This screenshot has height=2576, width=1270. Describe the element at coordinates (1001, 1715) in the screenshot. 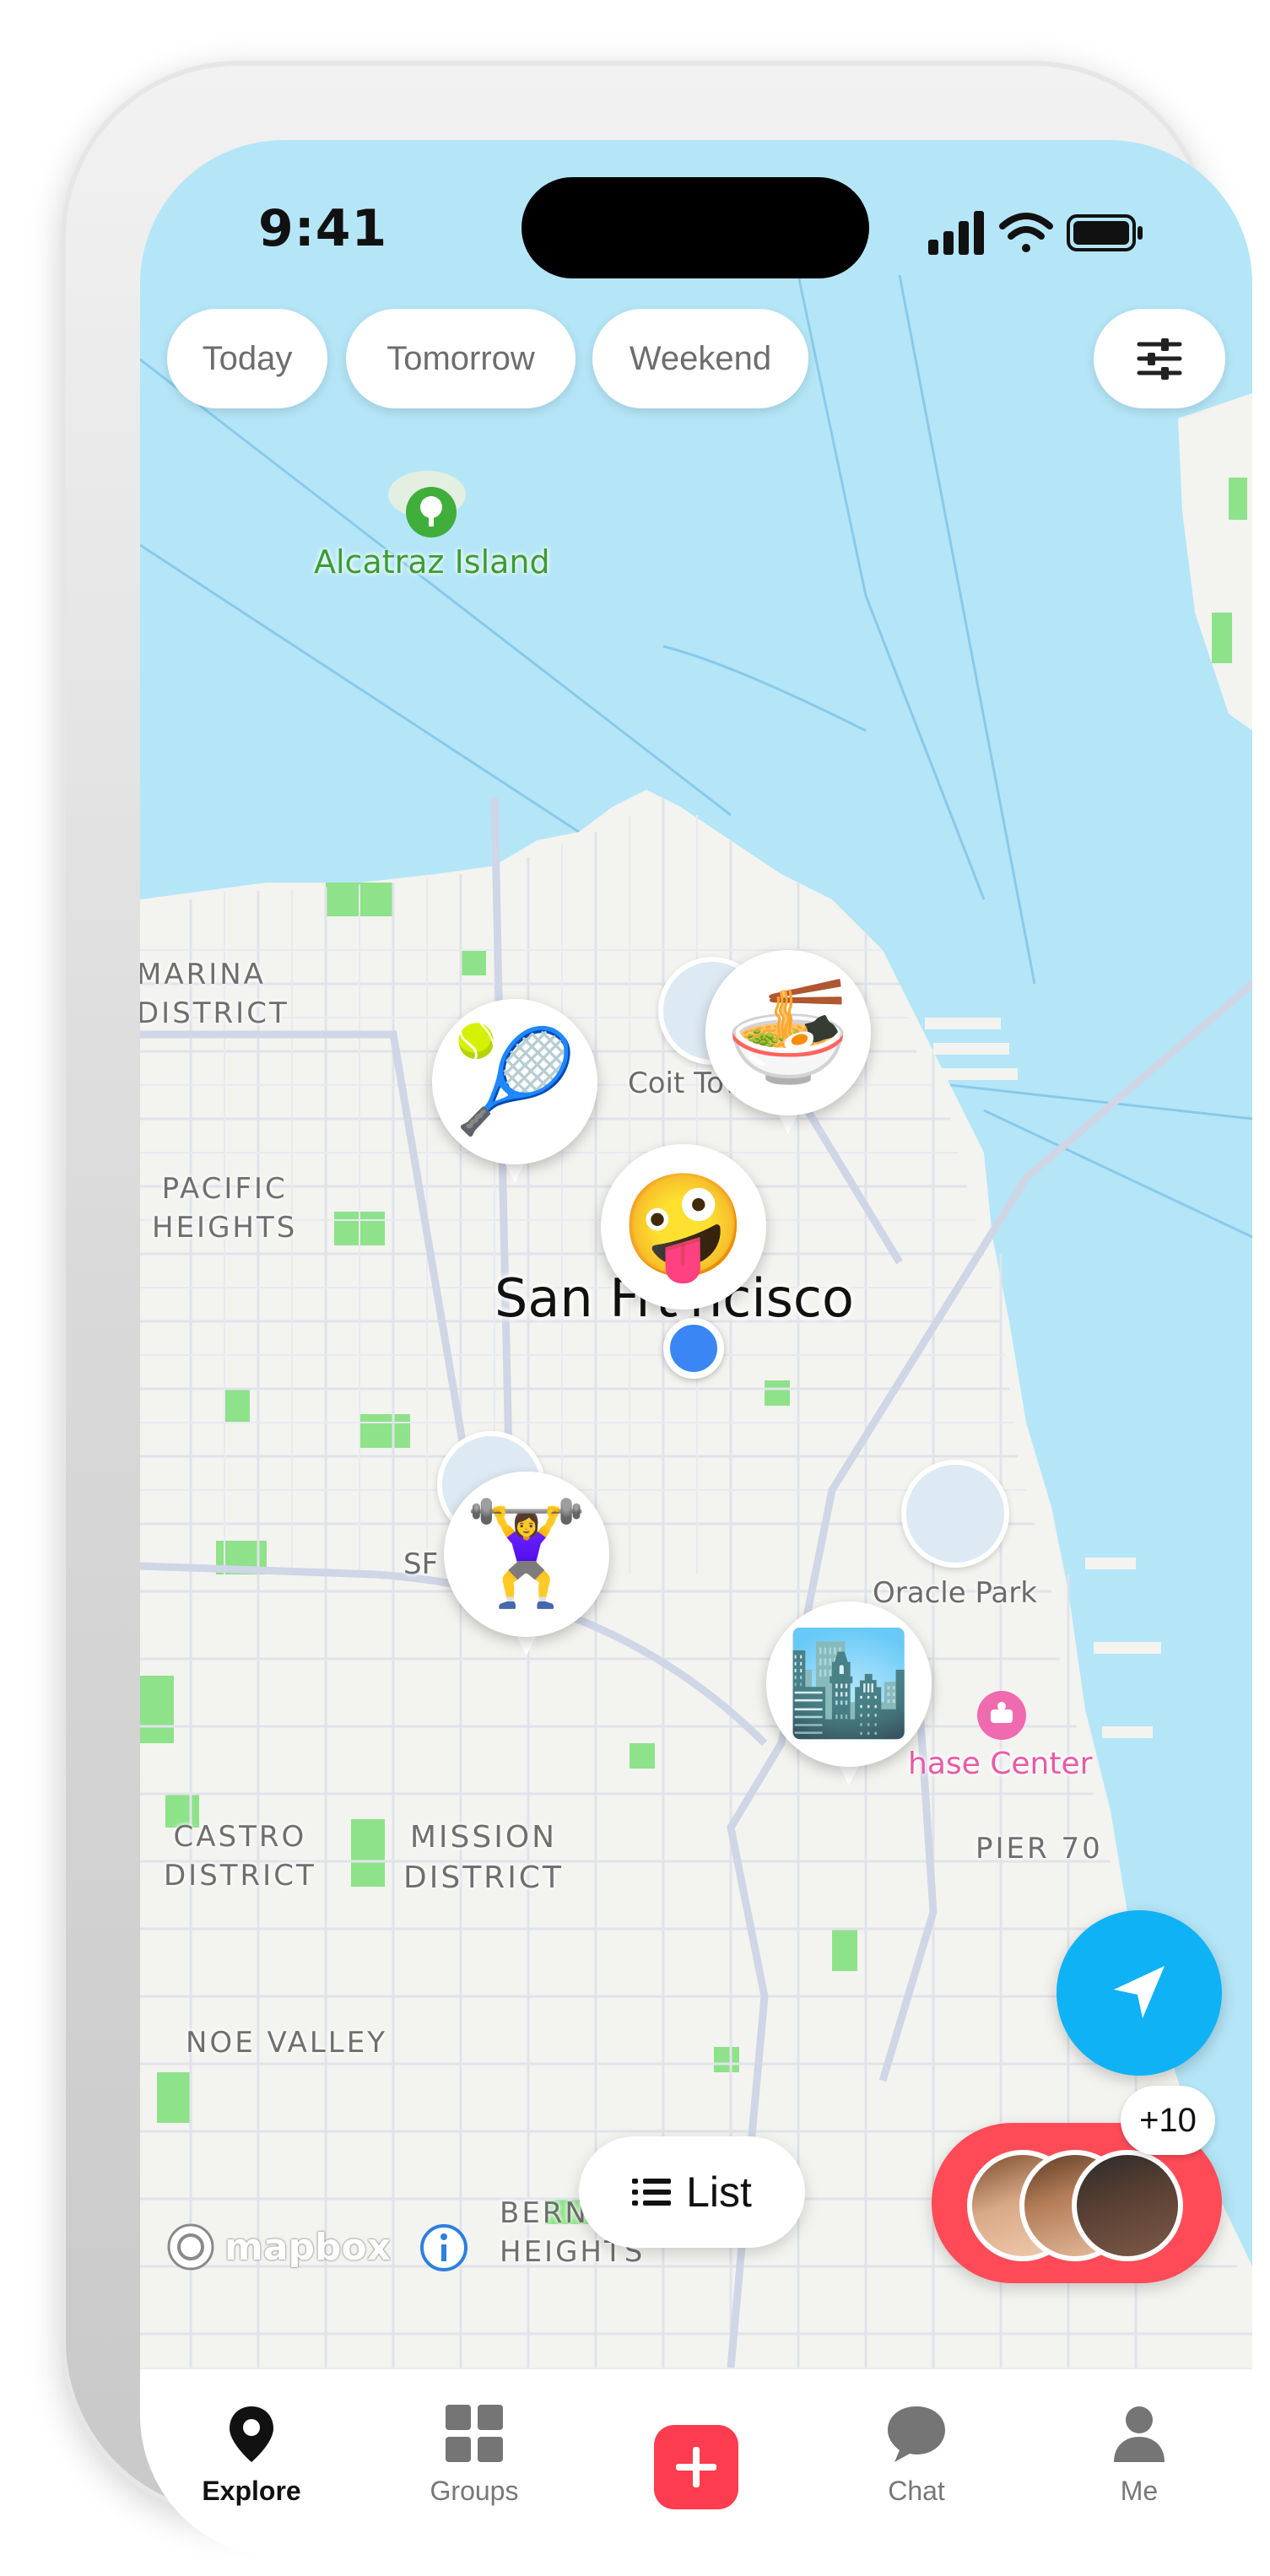

I see `arena-icon` at that location.